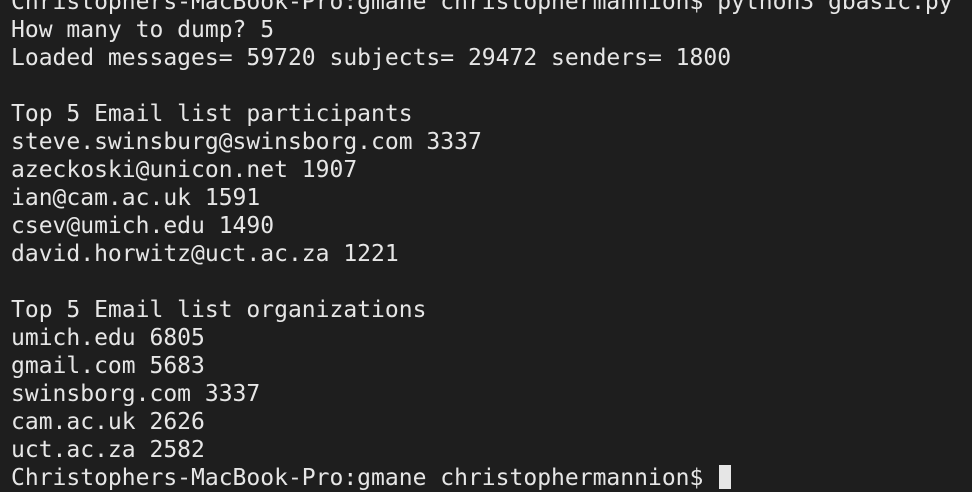 The height and width of the screenshot is (492, 972). I want to click on participant-line: csev@umich.edu 1490, so click(143, 226).